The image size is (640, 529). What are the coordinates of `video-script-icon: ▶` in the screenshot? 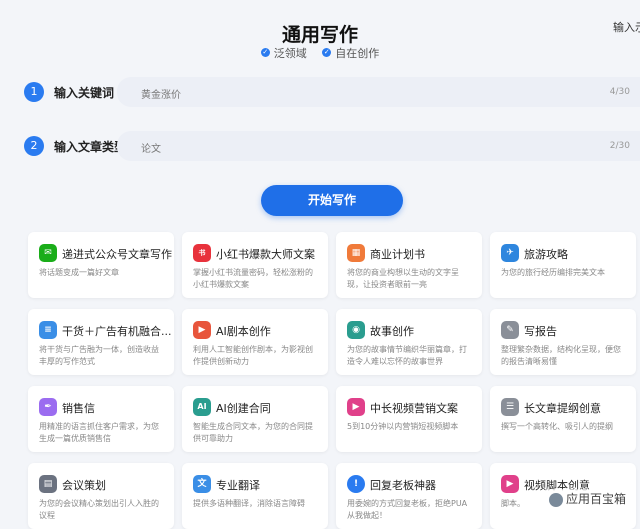 It's located at (510, 484).